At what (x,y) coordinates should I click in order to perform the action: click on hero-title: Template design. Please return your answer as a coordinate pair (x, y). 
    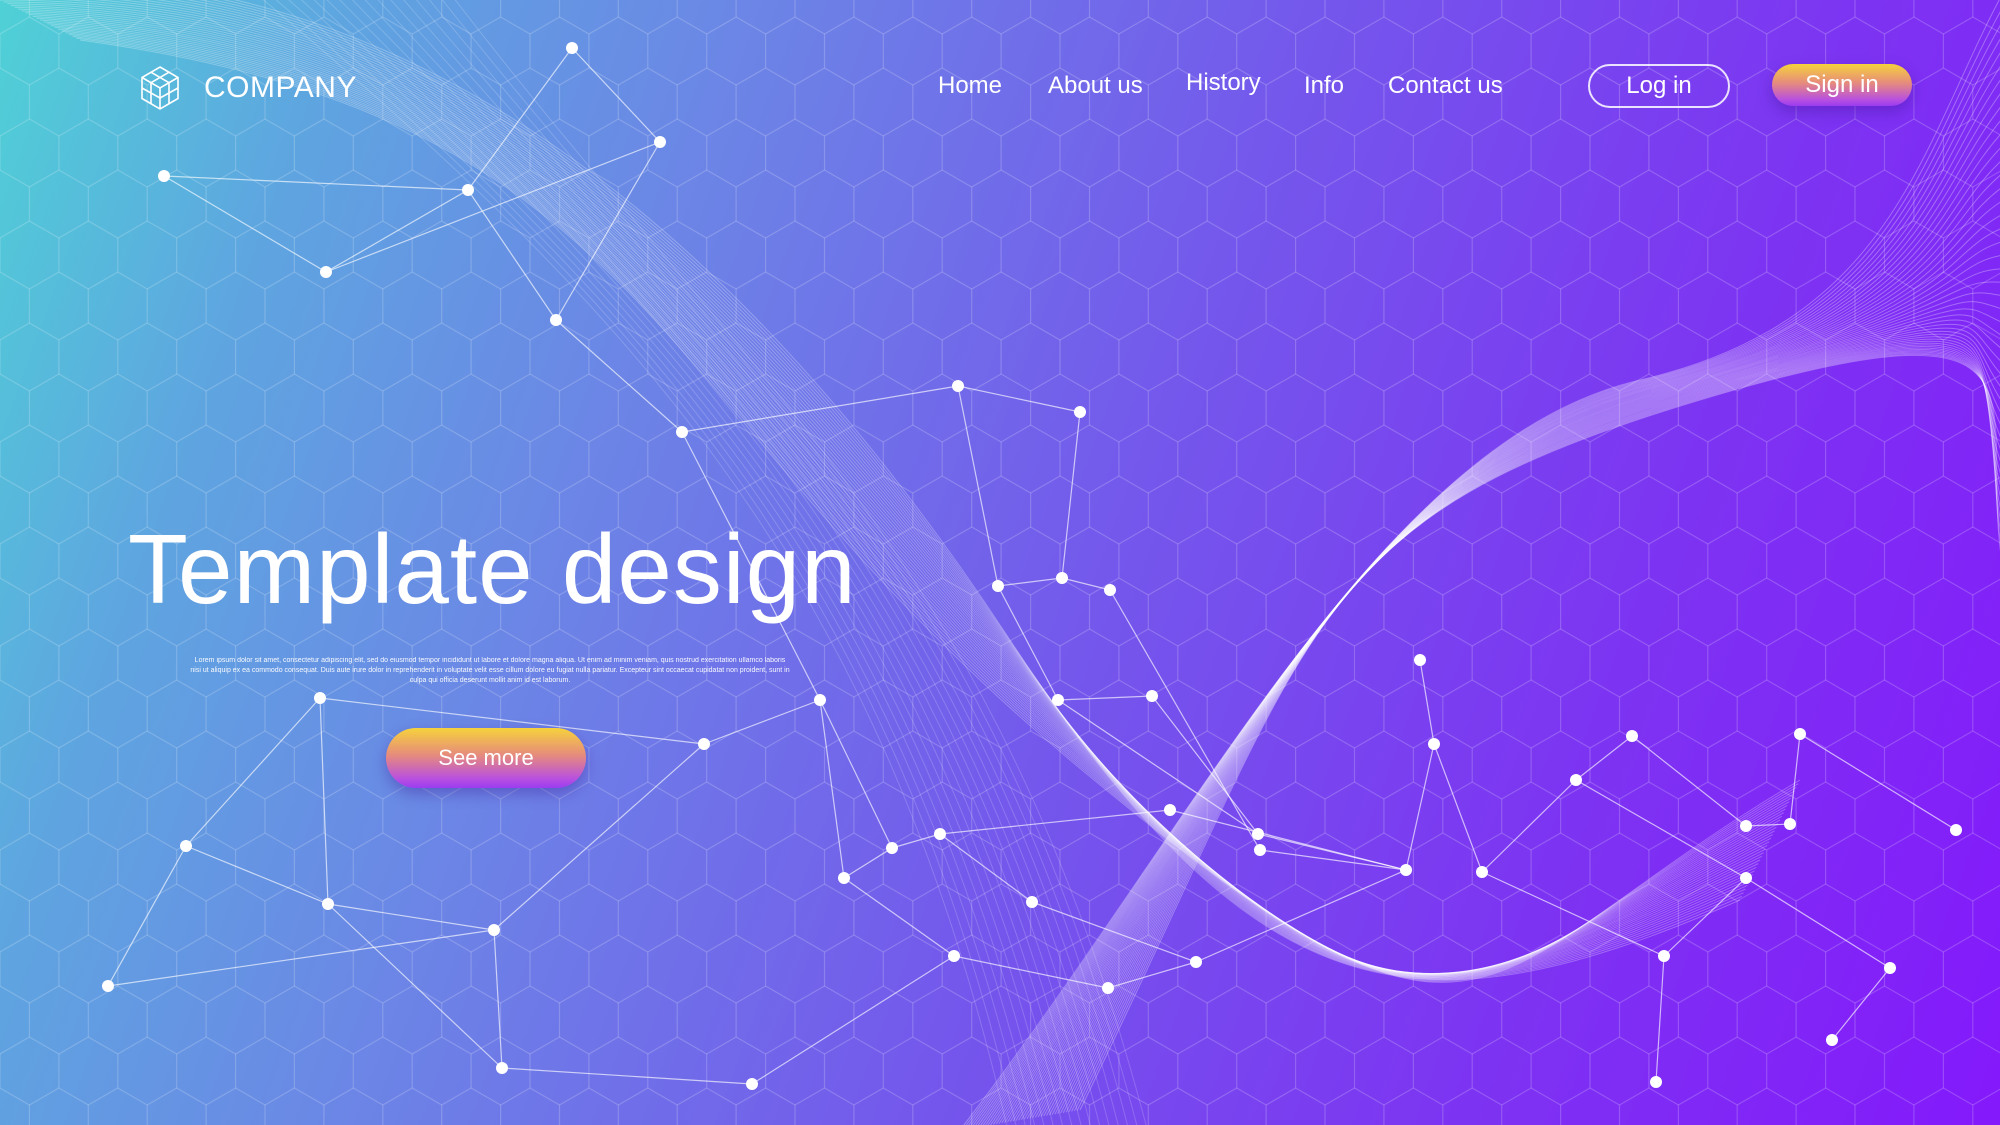
    Looking at the image, I should click on (492, 569).